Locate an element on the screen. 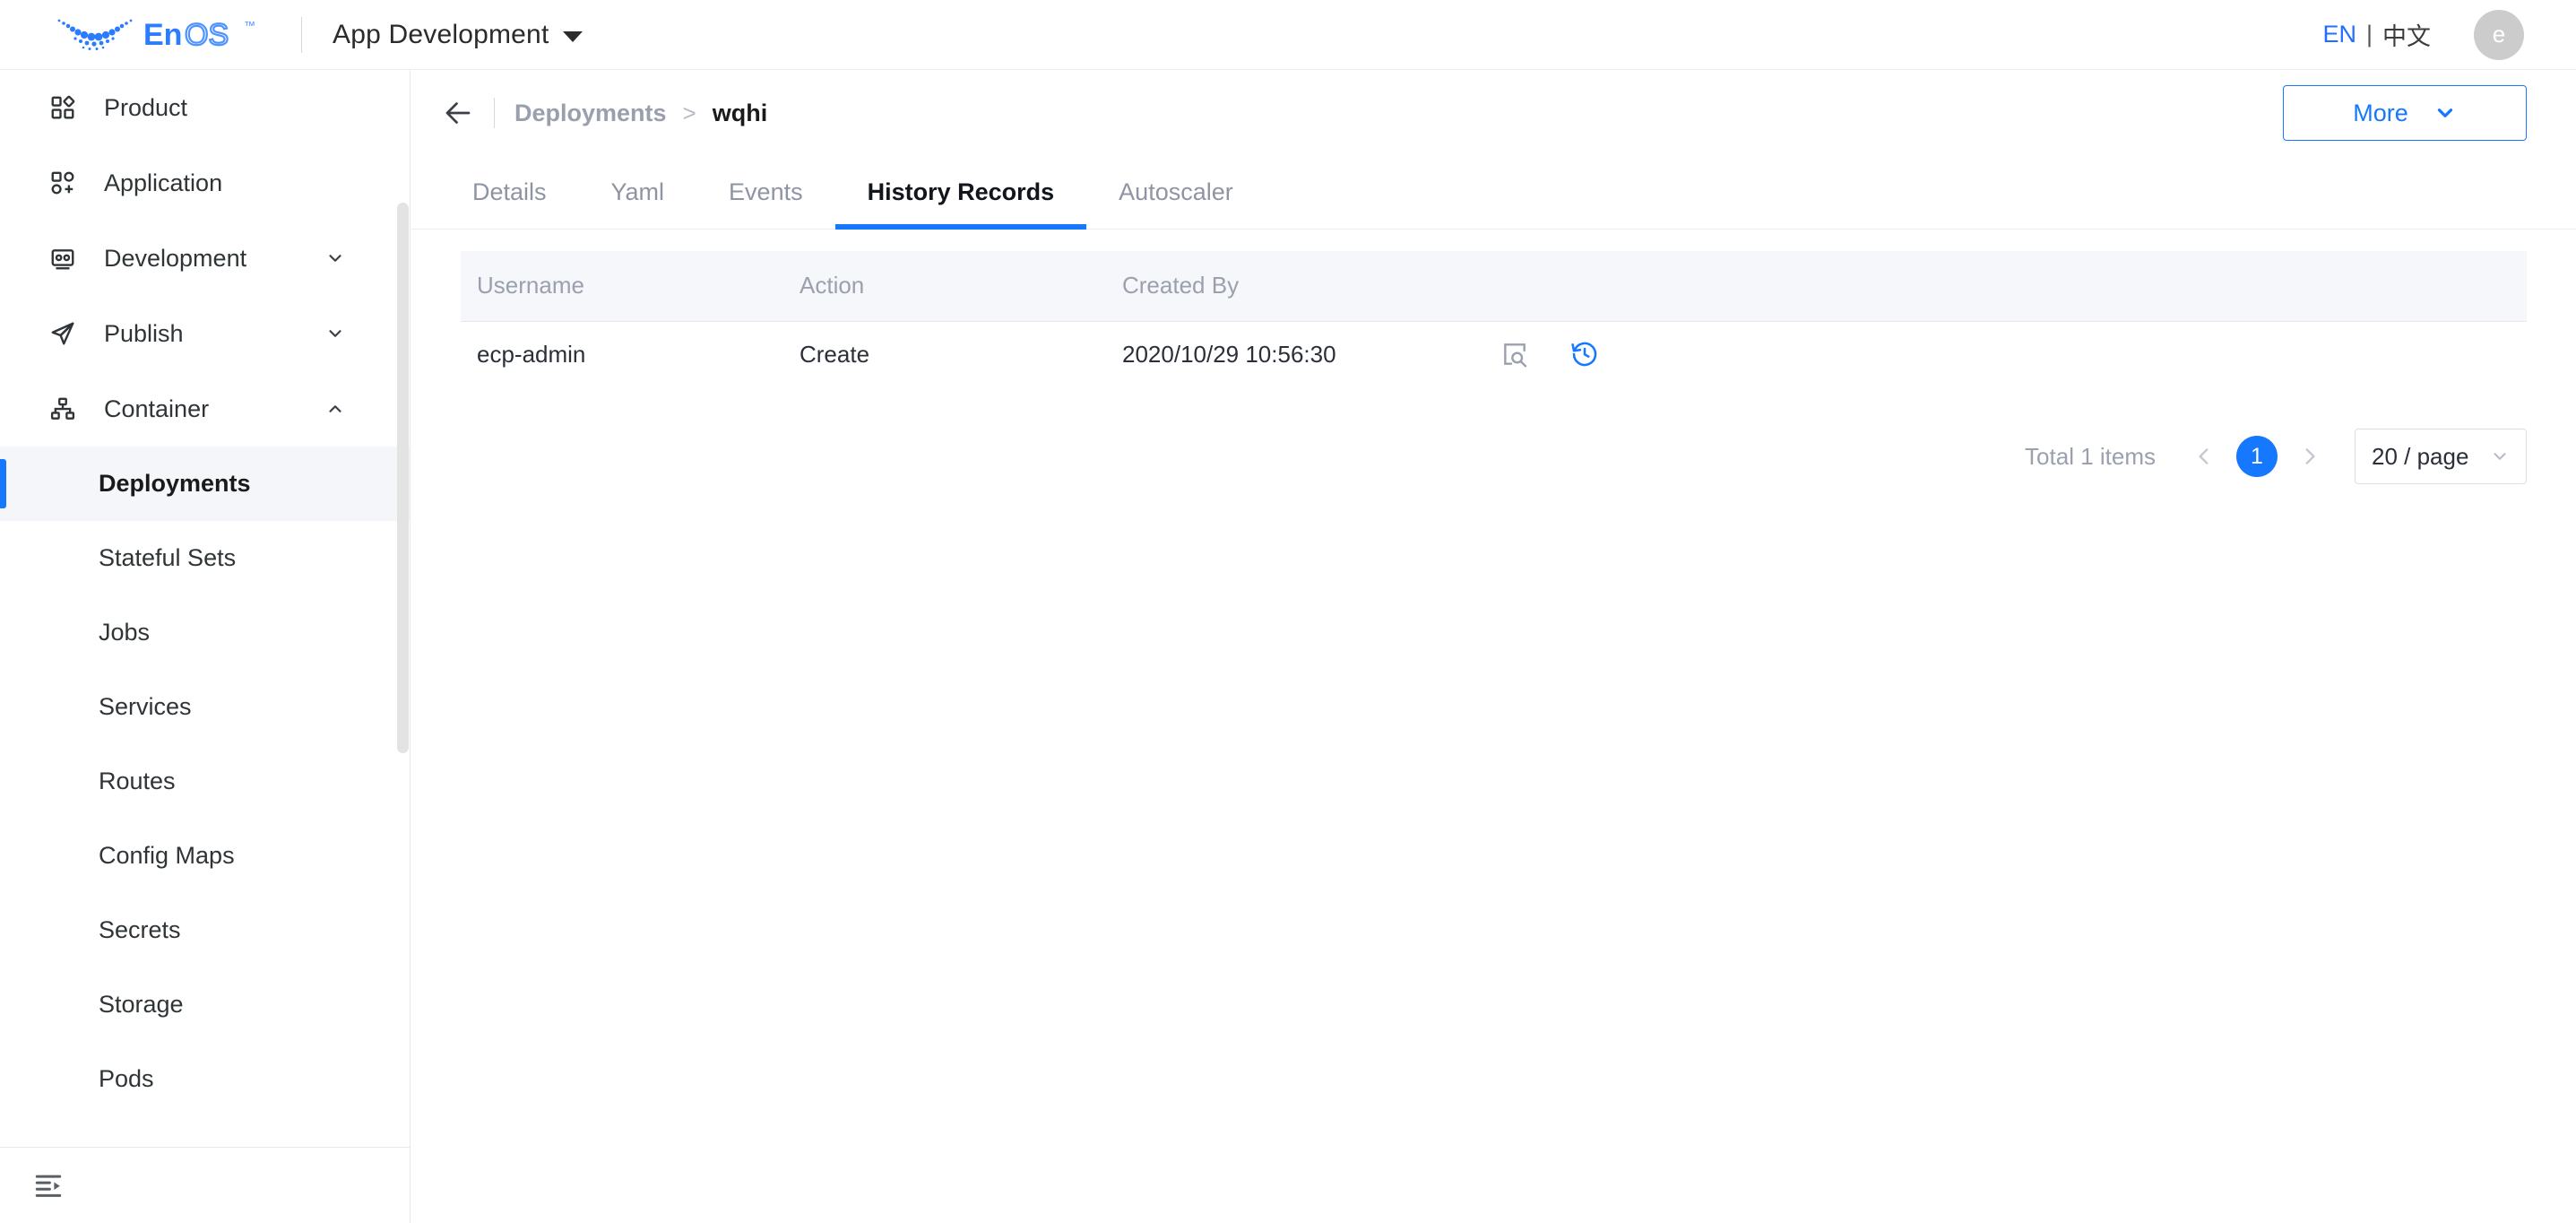  table-body: ecp-admin Create 2020/10/29 10:56:30 is located at coordinates (1494, 354).